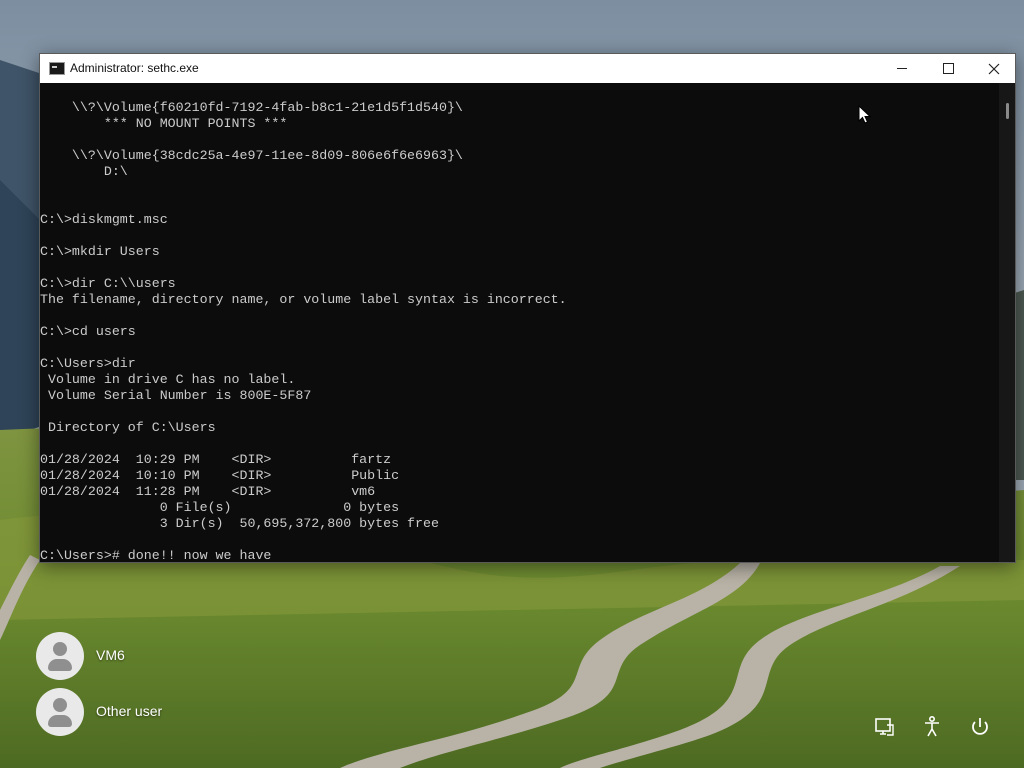 The height and width of the screenshot is (768, 1024). I want to click on user-tile-other-user: Other user, so click(136, 712).